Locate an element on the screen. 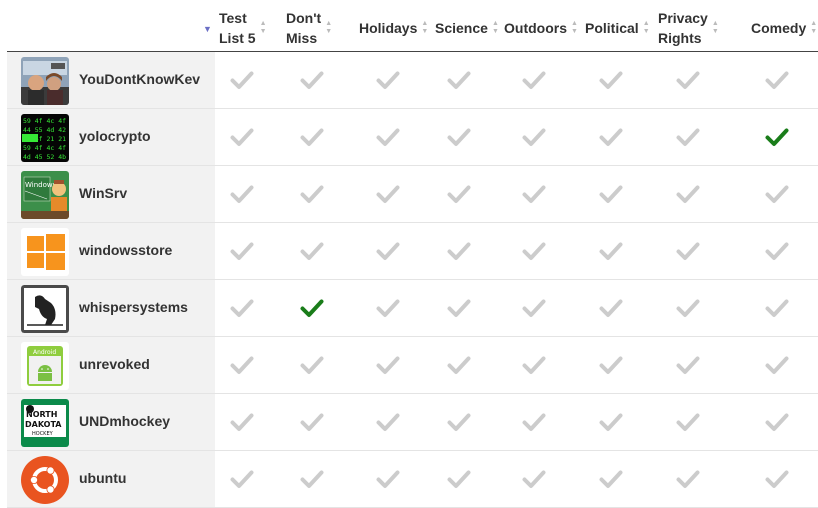  column-header-label-line: Test is located at coordinates (233, 18).